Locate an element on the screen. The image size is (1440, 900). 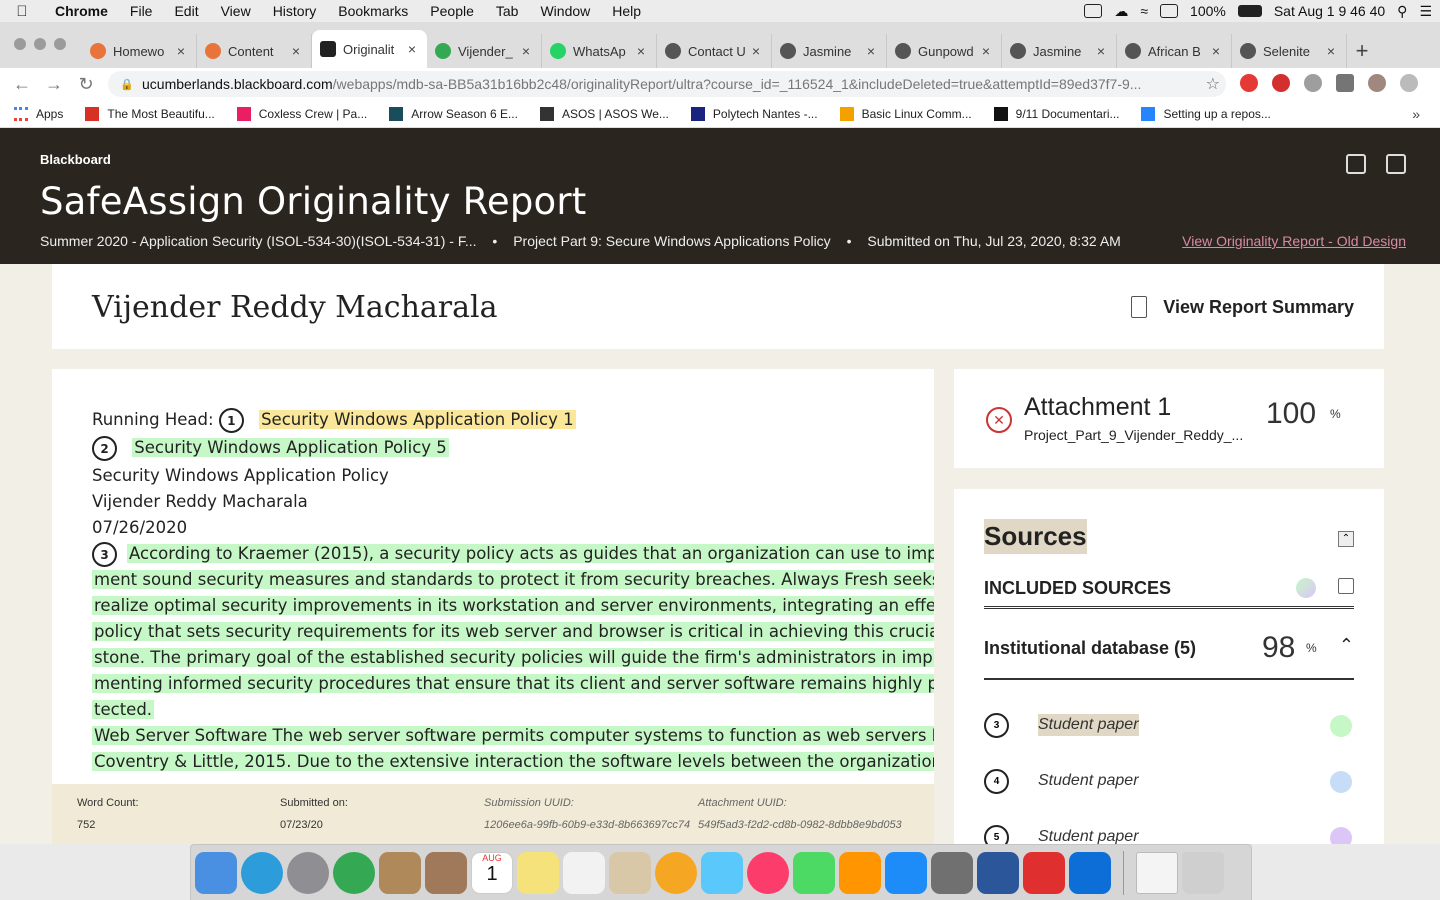
extension-icon is located at coordinates (1313, 83).